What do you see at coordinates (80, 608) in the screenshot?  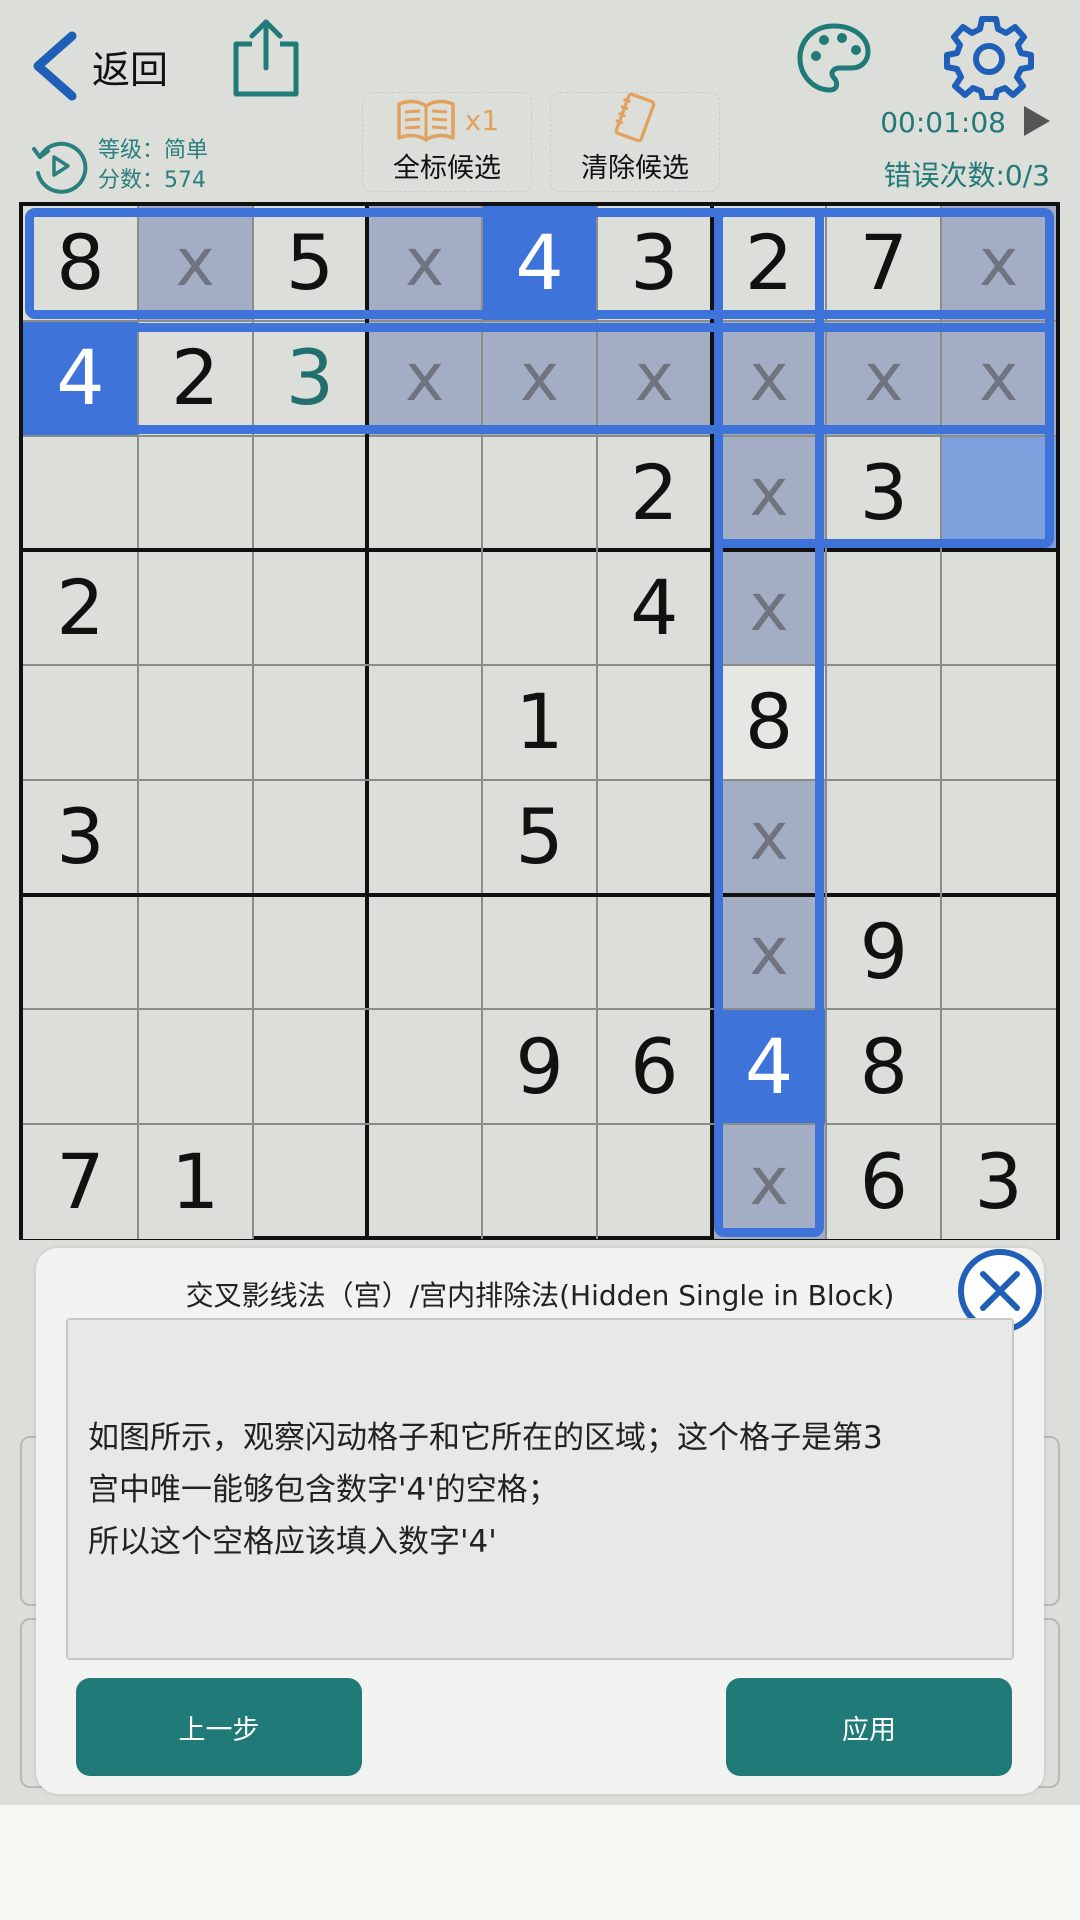 I see `sudoku-cell-r4c1: 2` at bounding box center [80, 608].